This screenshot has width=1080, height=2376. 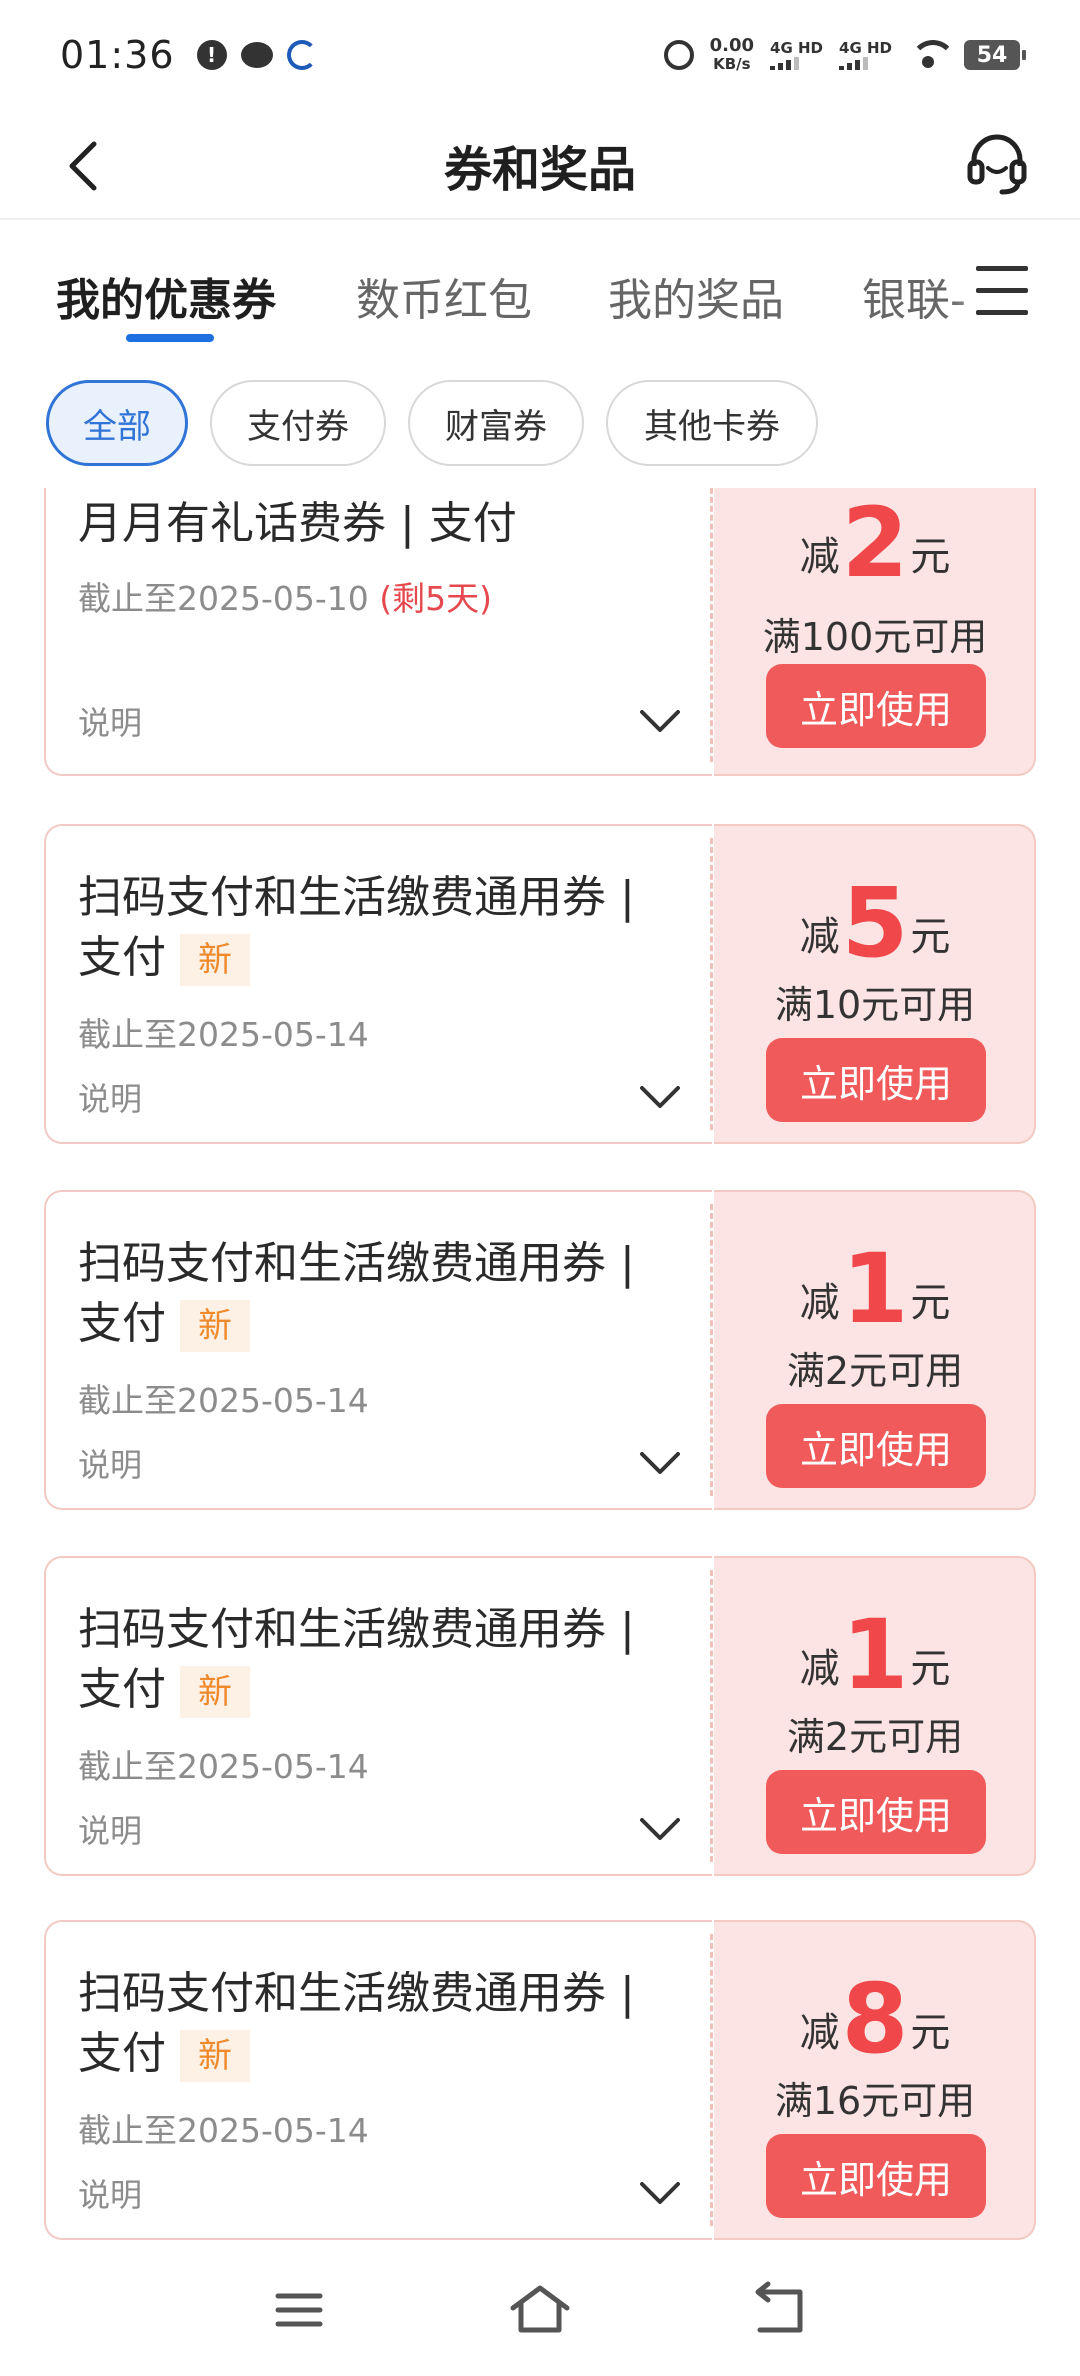 What do you see at coordinates (995, 55) in the screenshot?
I see `battery-icon: 54` at bounding box center [995, 55].